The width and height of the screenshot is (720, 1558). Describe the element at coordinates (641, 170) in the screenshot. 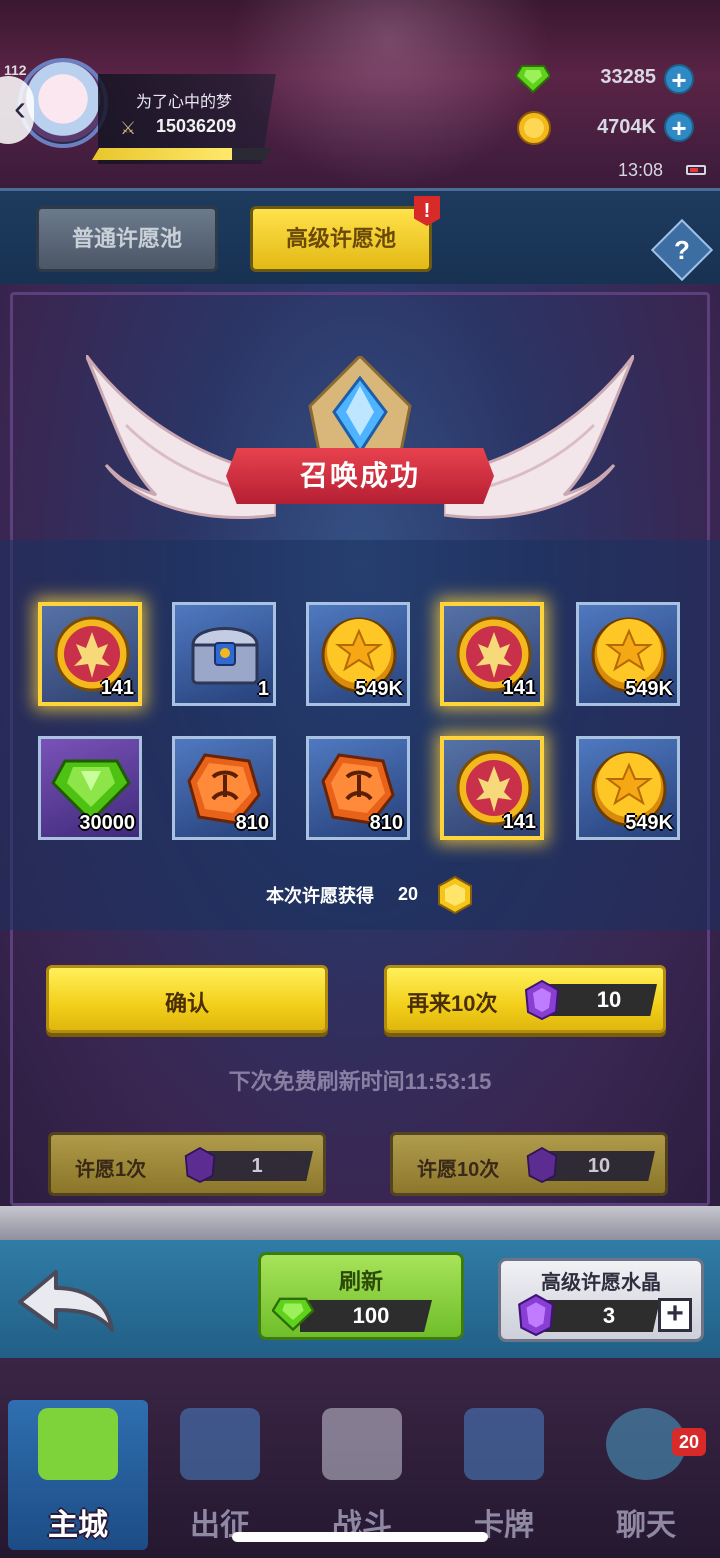

I see `clock: 13:08` at that location.